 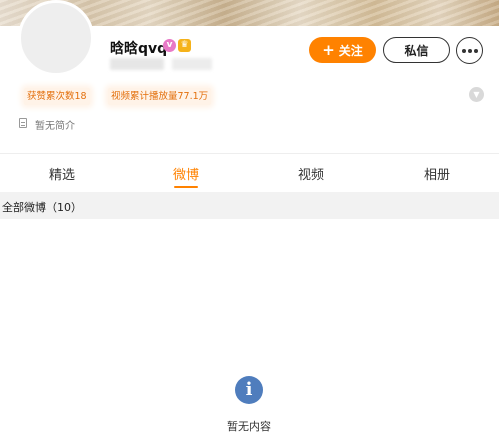 What do you see at coordinates (249, 426) in the screenshot?
I see `empty-state-text: 暂无内容` at bounding box center [249, 426].